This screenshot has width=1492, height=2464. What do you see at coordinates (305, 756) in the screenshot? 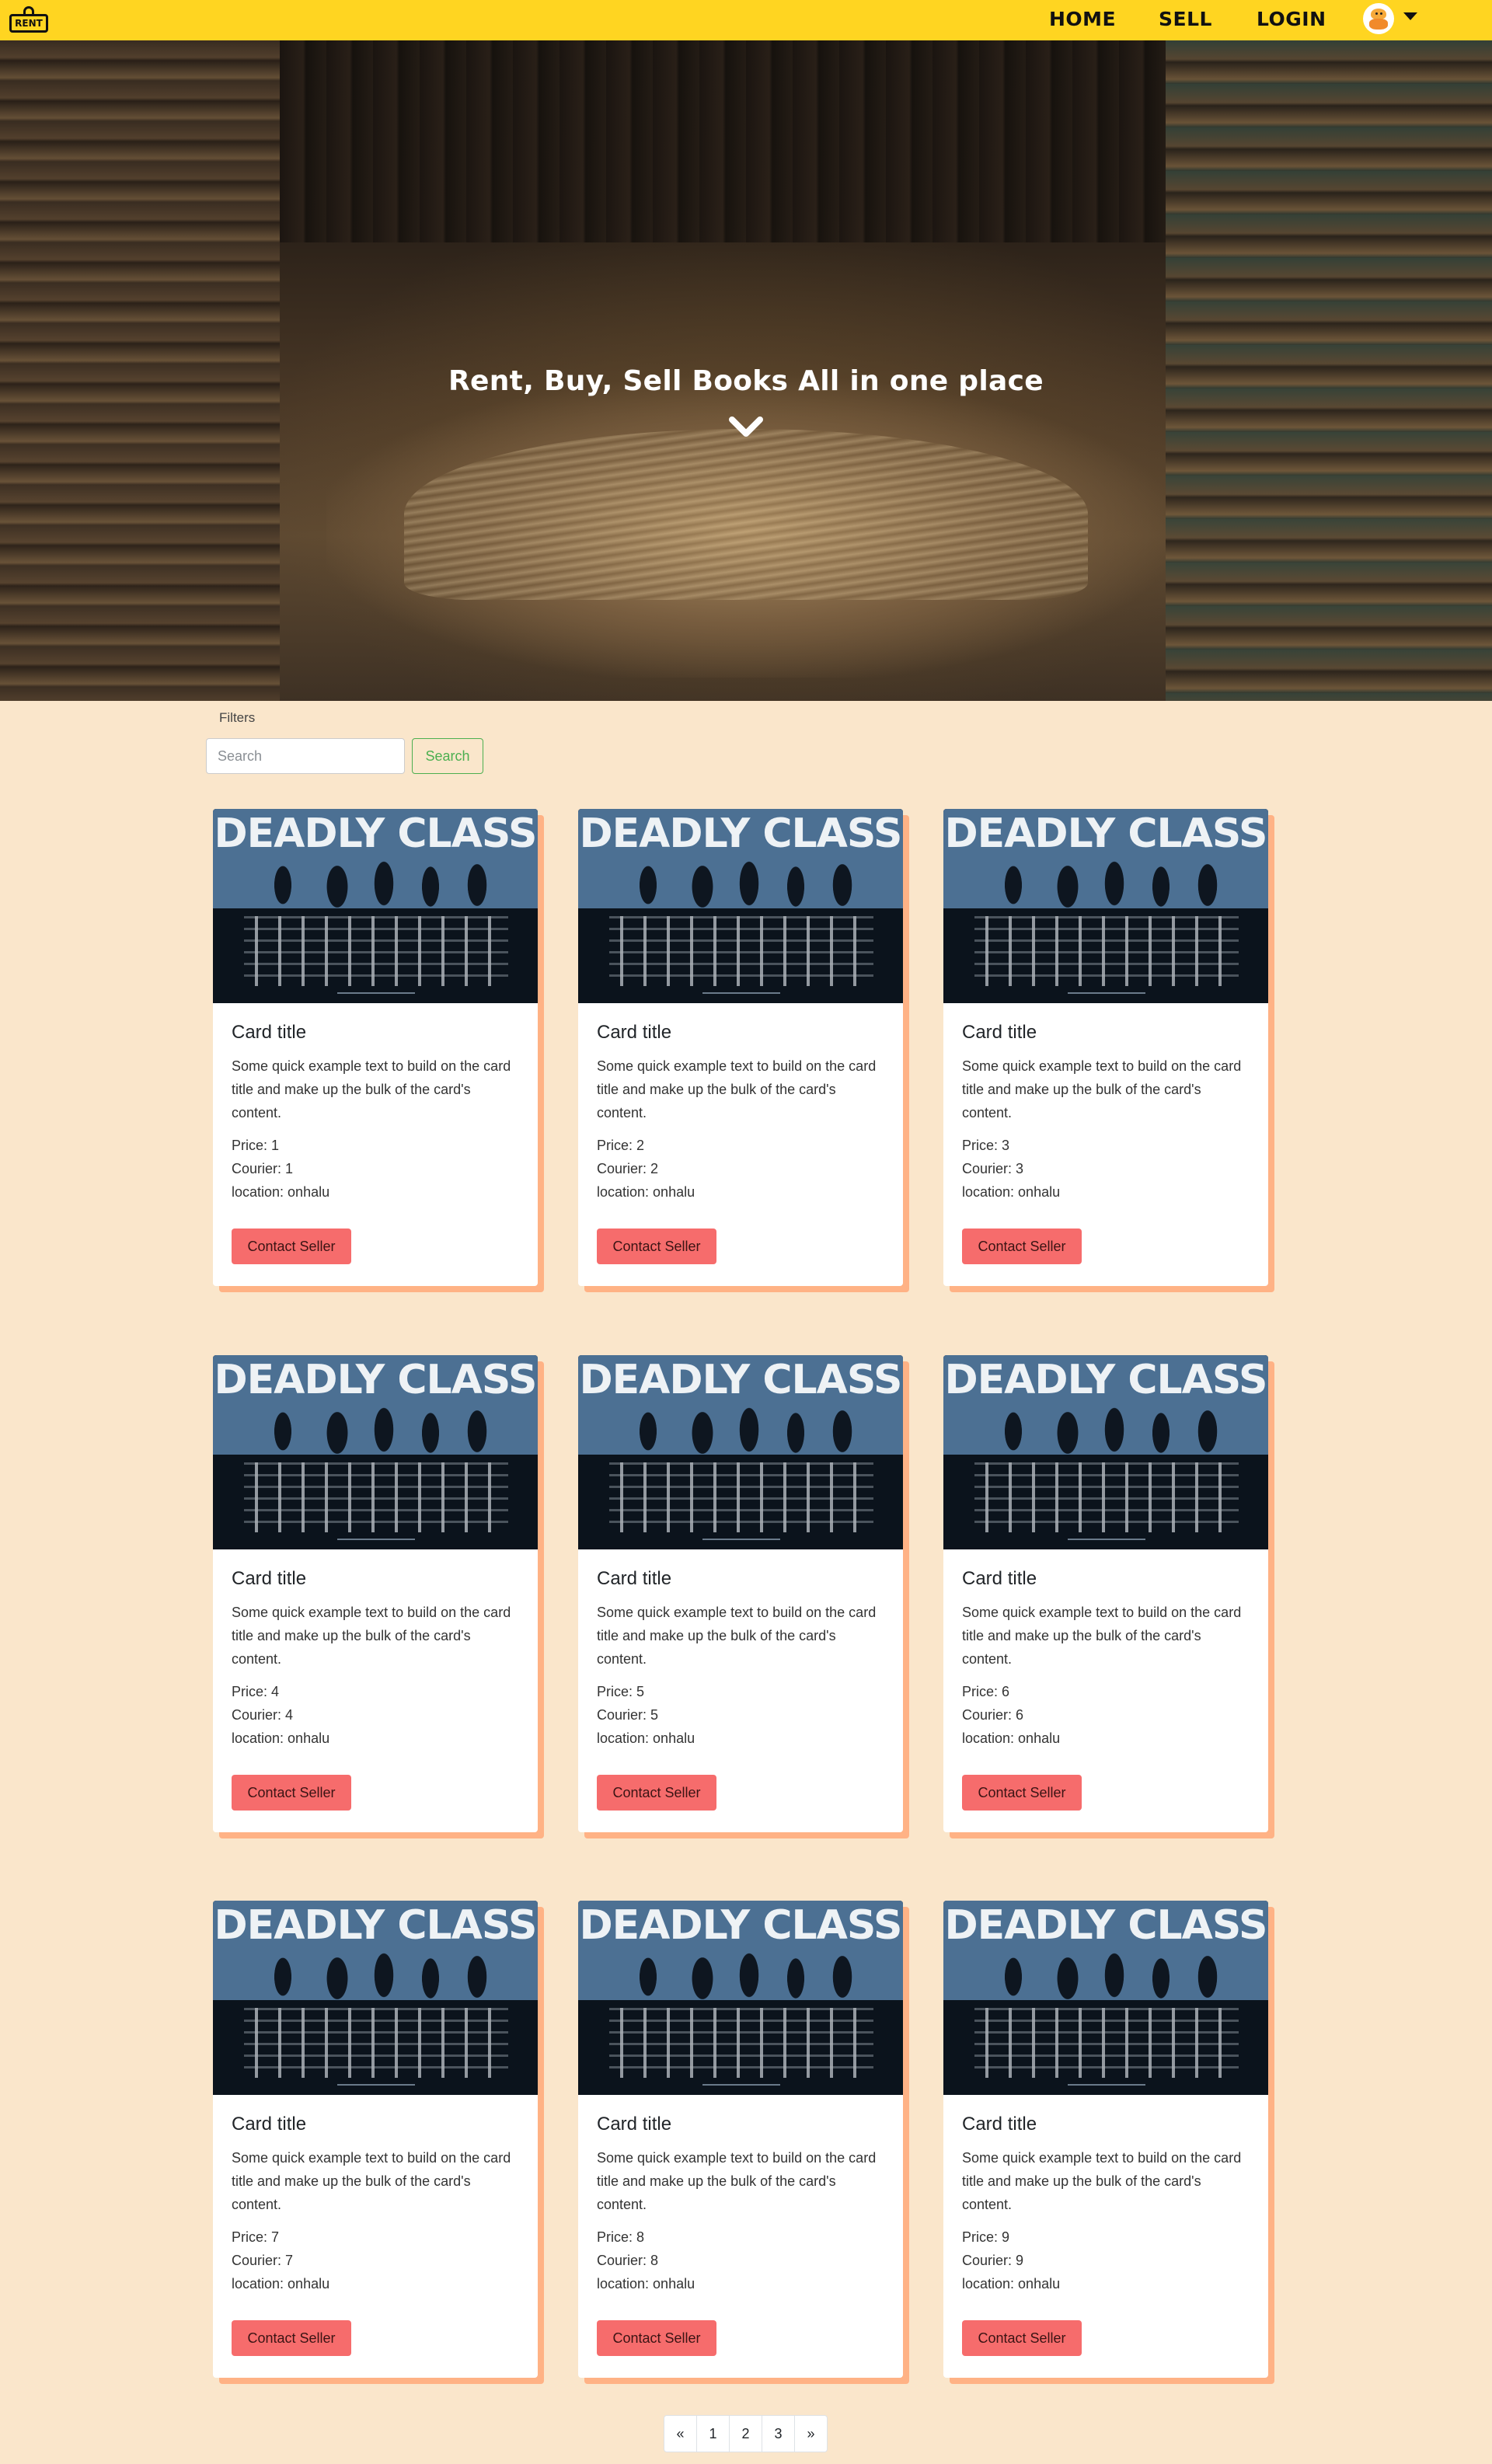
I see `search-input` at bounding box center [305, 756].